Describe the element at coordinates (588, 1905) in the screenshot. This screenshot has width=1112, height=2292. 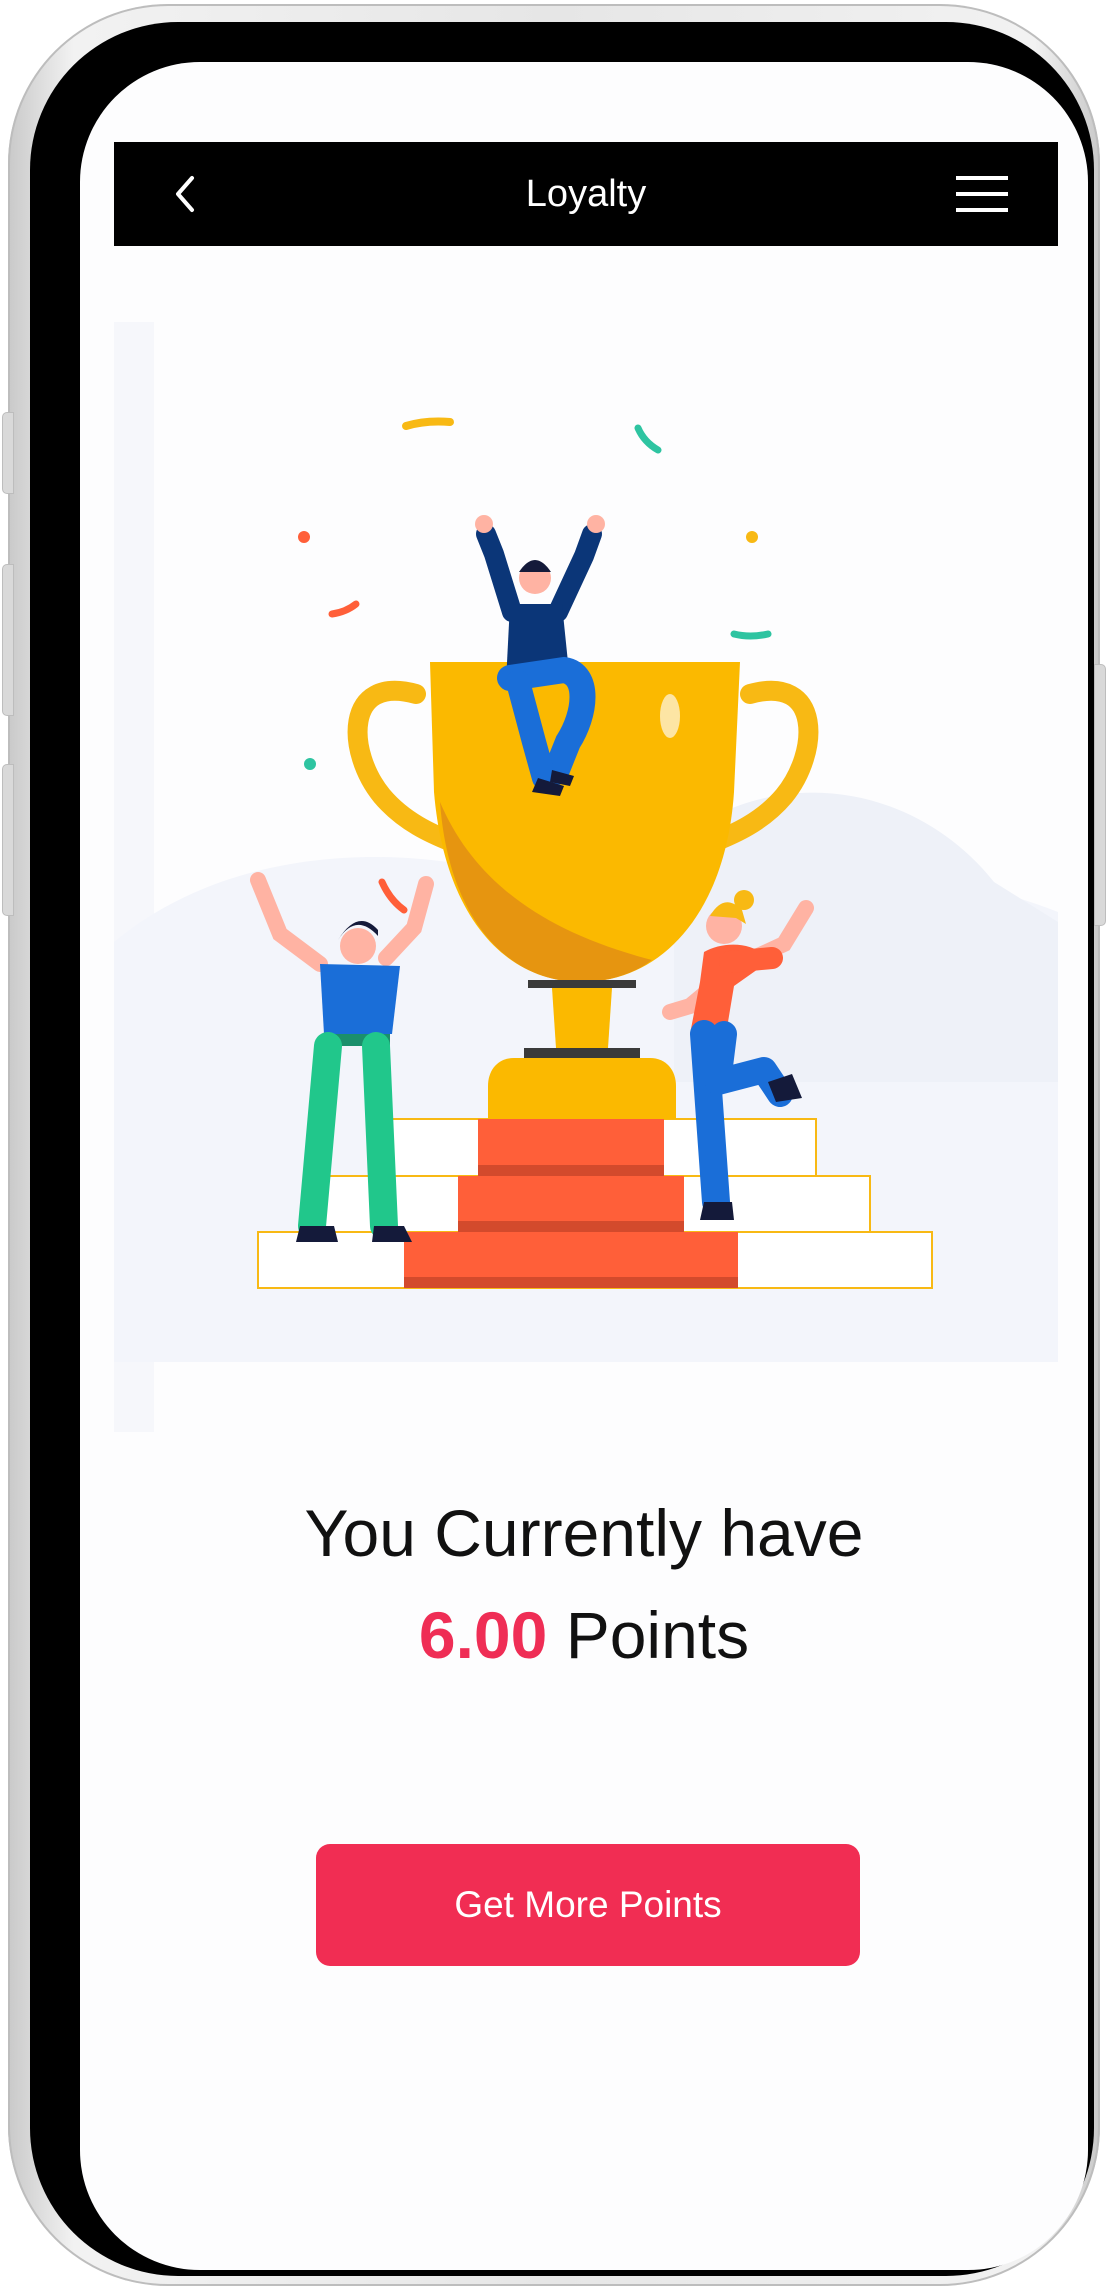
I see `get-more-points-button: Get More Points` at that location.